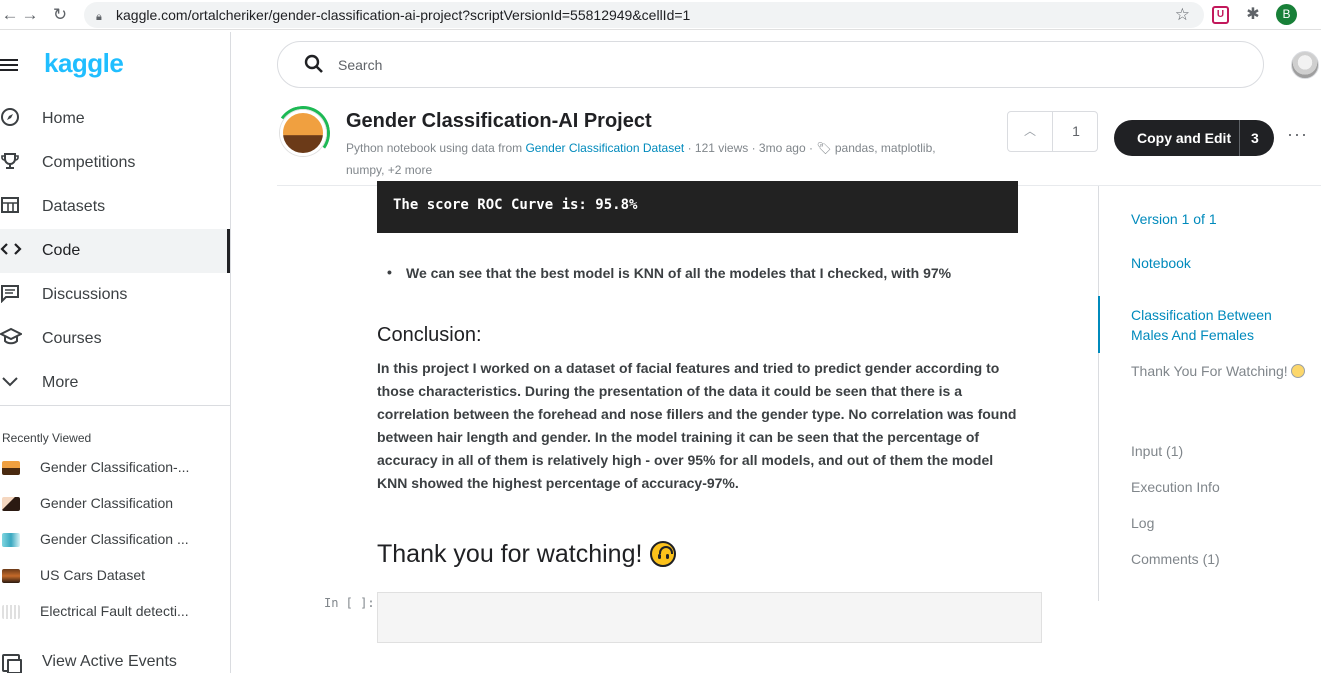 The width and height of the screenshot is (1321, 673). What do you see at coordinates (12, 295) in the screenshot?
I see `comments-icon` at bounding box center [12, 295].